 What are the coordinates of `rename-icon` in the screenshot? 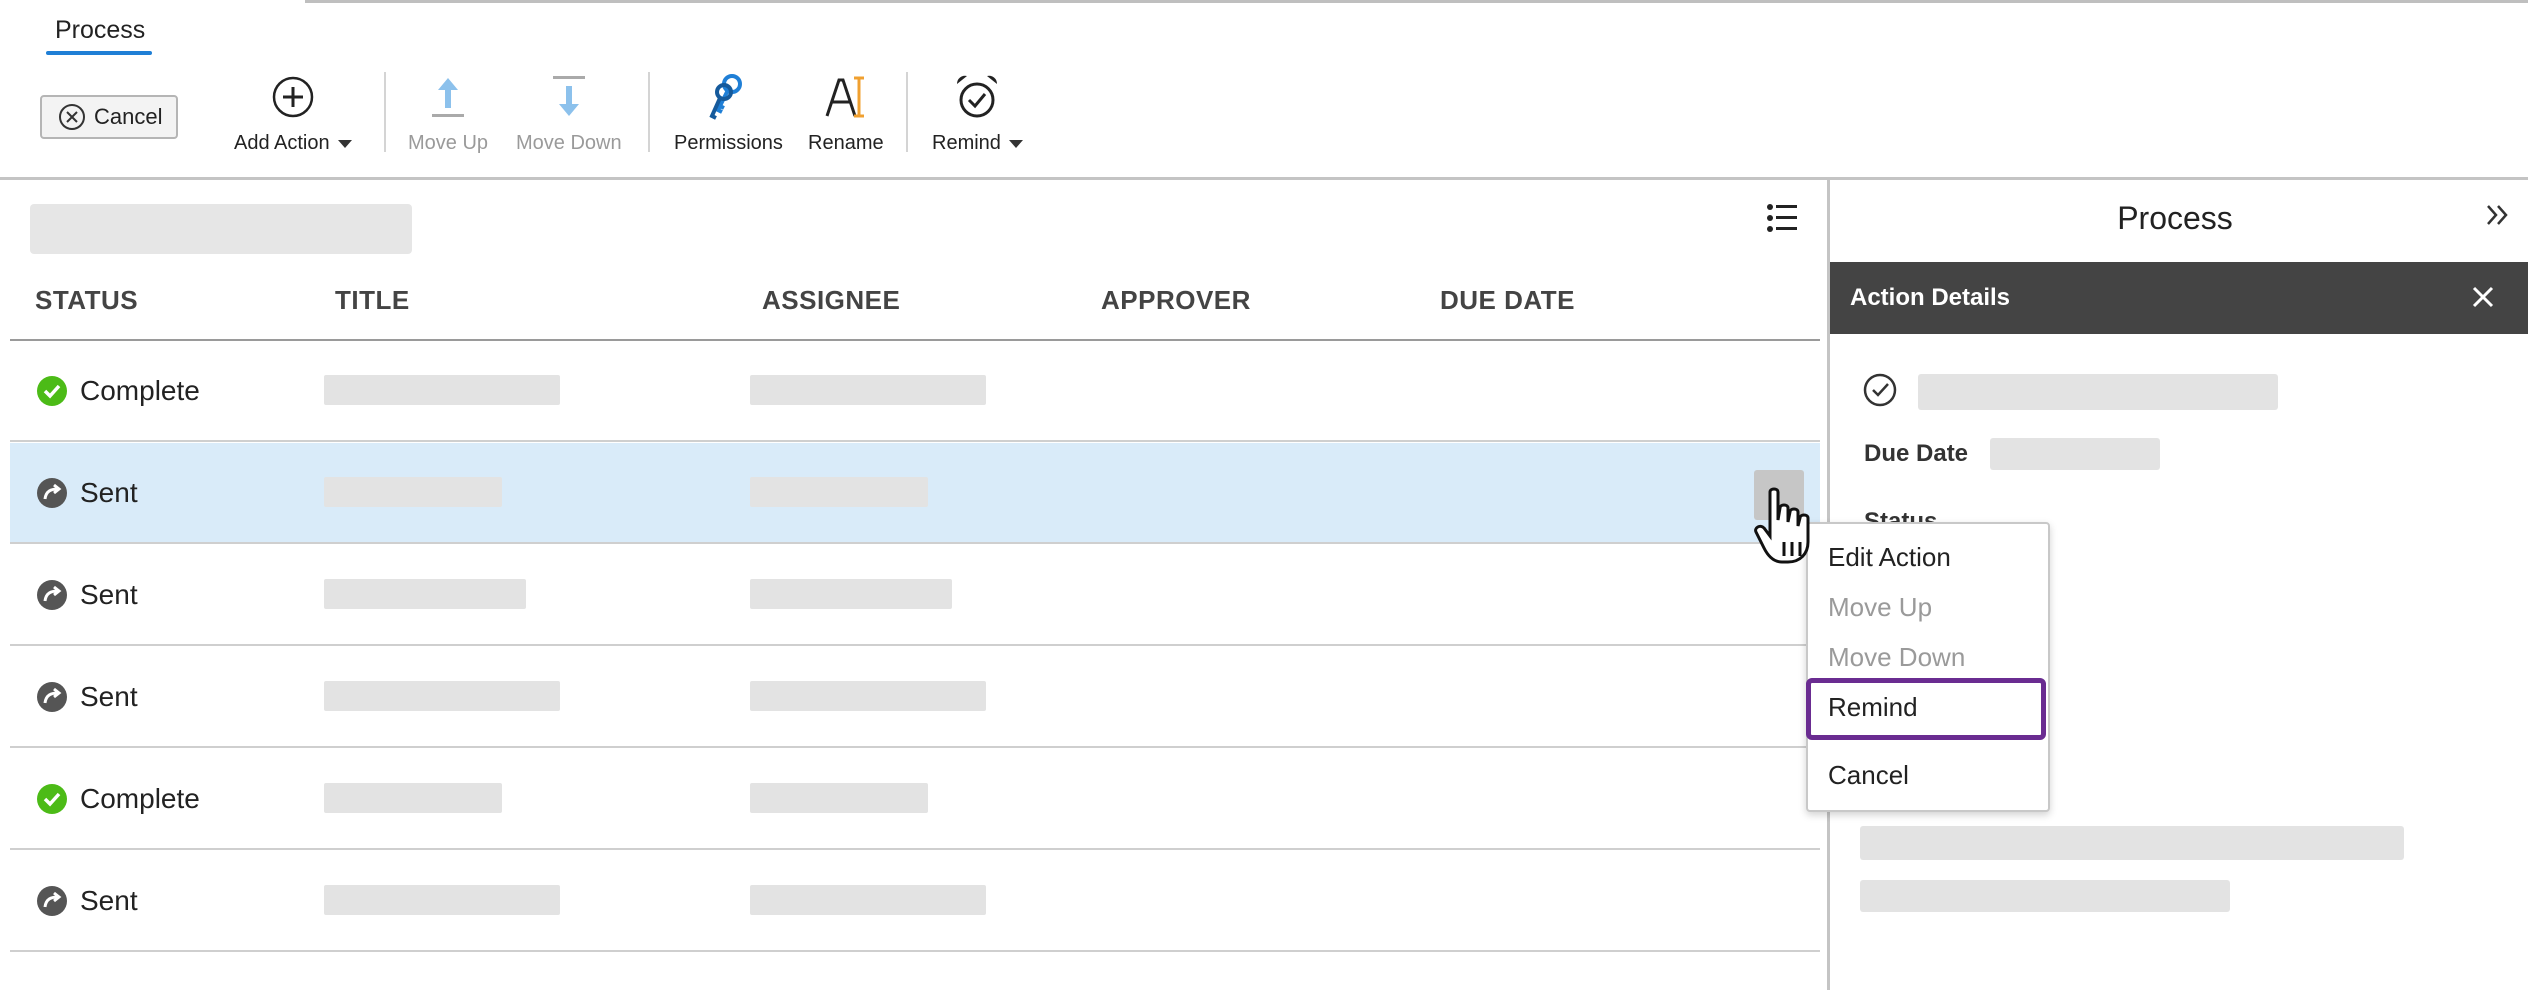 It's located at (844, 97).